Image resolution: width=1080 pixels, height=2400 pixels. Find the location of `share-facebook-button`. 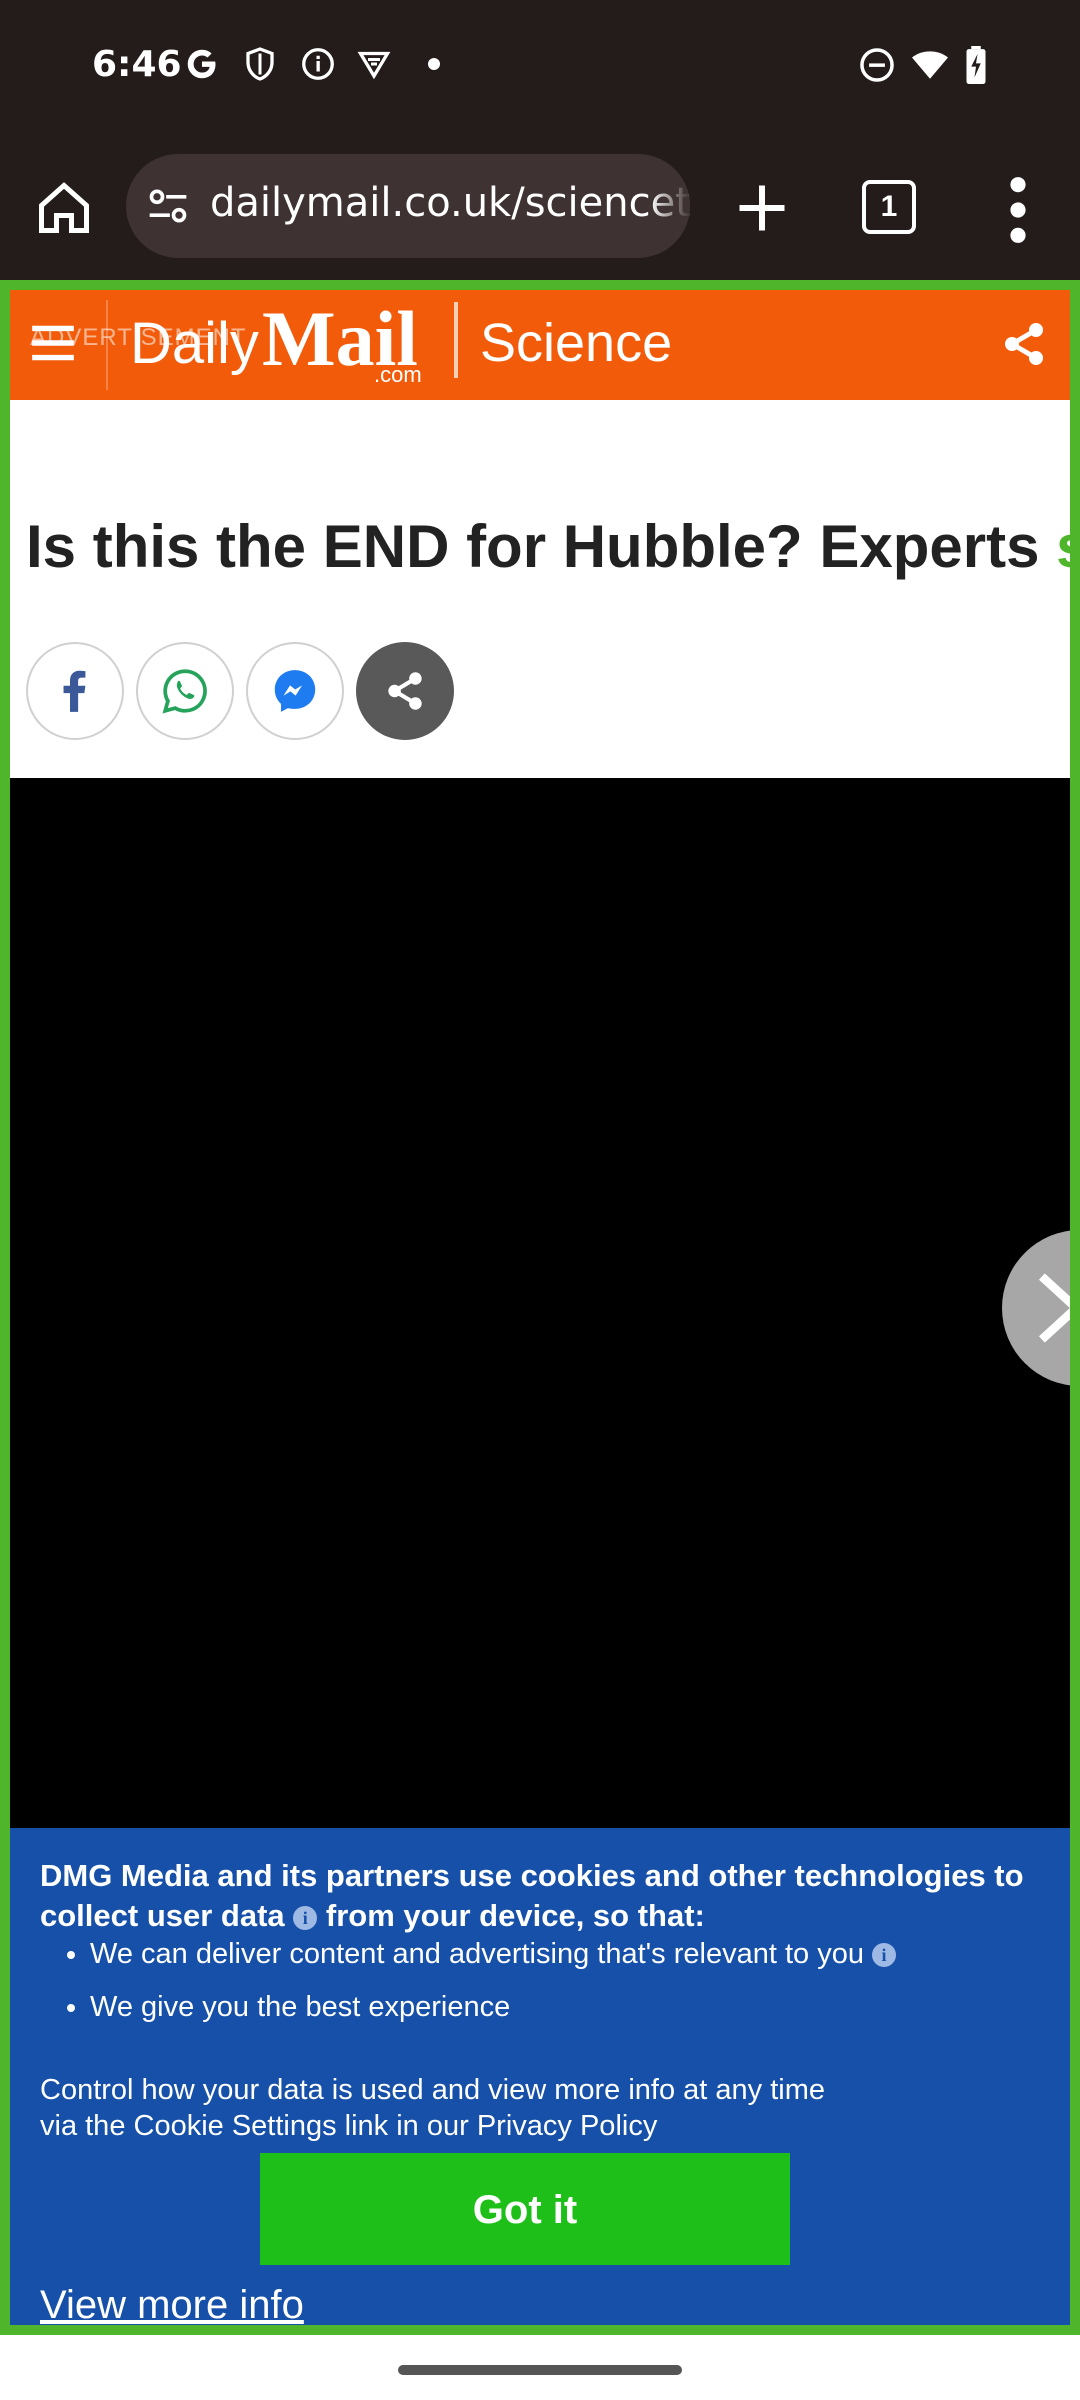

share-facebook-button is located at coordinates (75, 691).